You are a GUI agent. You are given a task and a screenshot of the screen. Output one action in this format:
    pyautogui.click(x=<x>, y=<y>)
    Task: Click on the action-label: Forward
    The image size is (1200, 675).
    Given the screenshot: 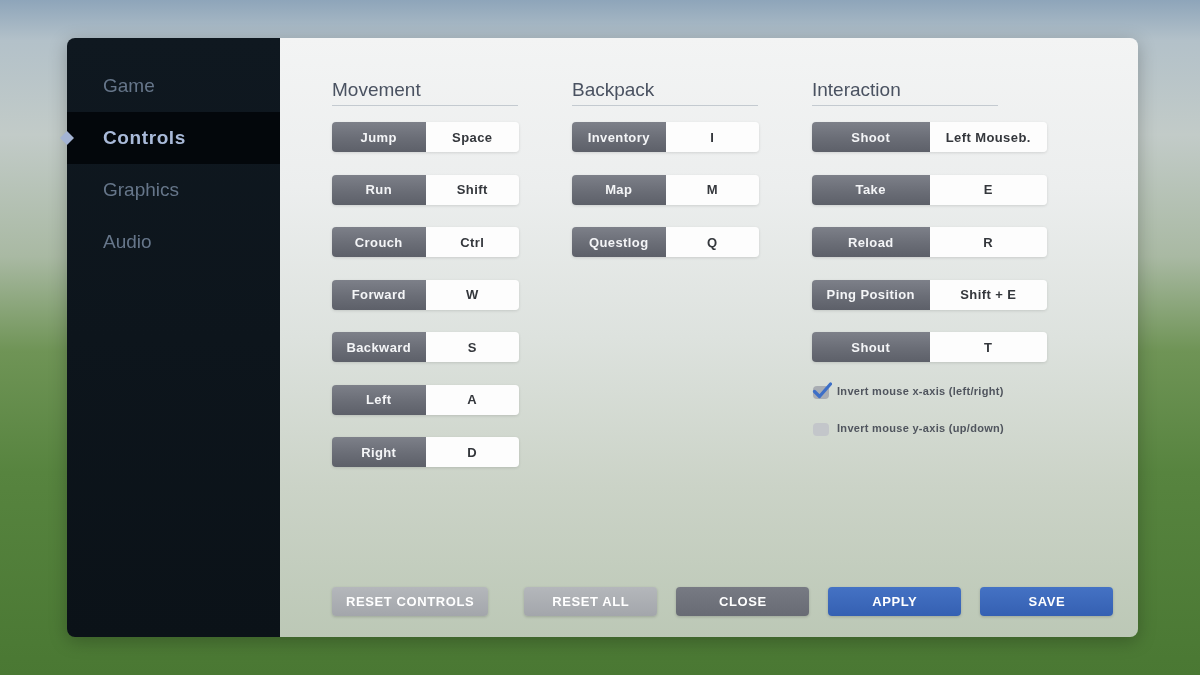 What is the action you would take?
    pyautogui.click(x=379, y=294)
    